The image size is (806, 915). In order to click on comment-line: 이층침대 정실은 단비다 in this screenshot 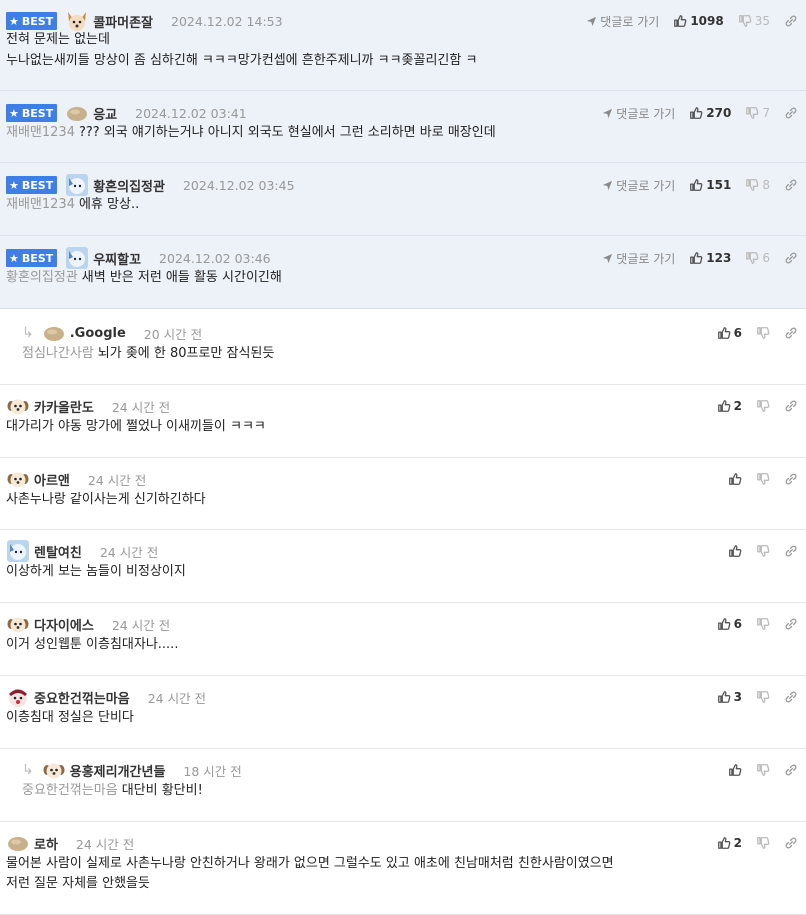, I will do `click(70, 717)`.